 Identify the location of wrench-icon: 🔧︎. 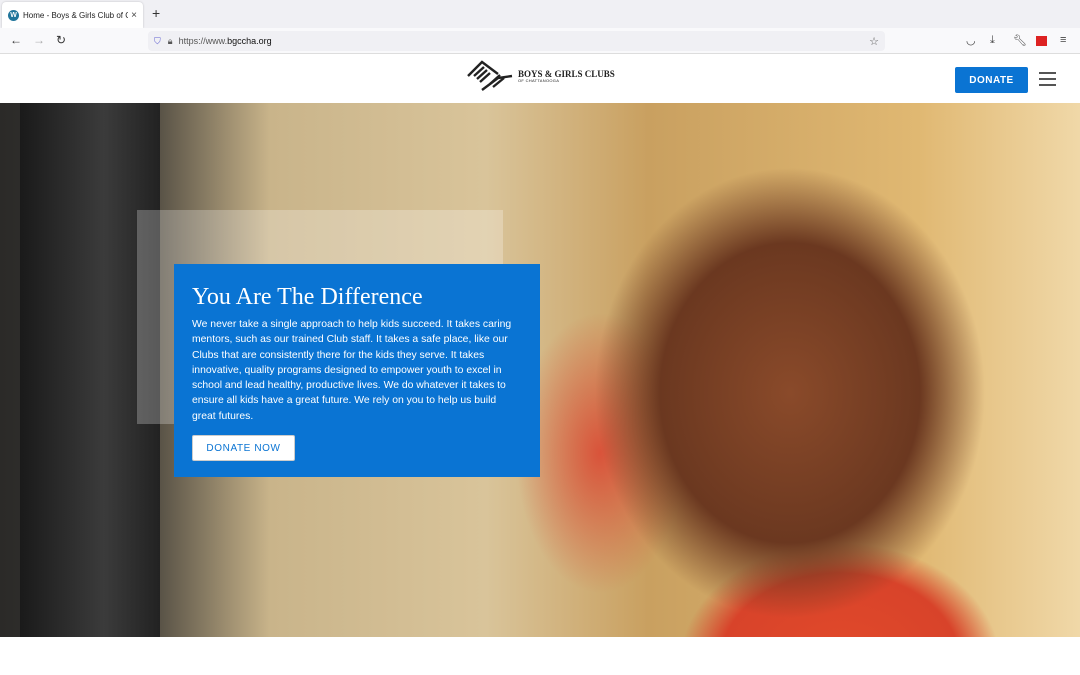
(1020, 40).